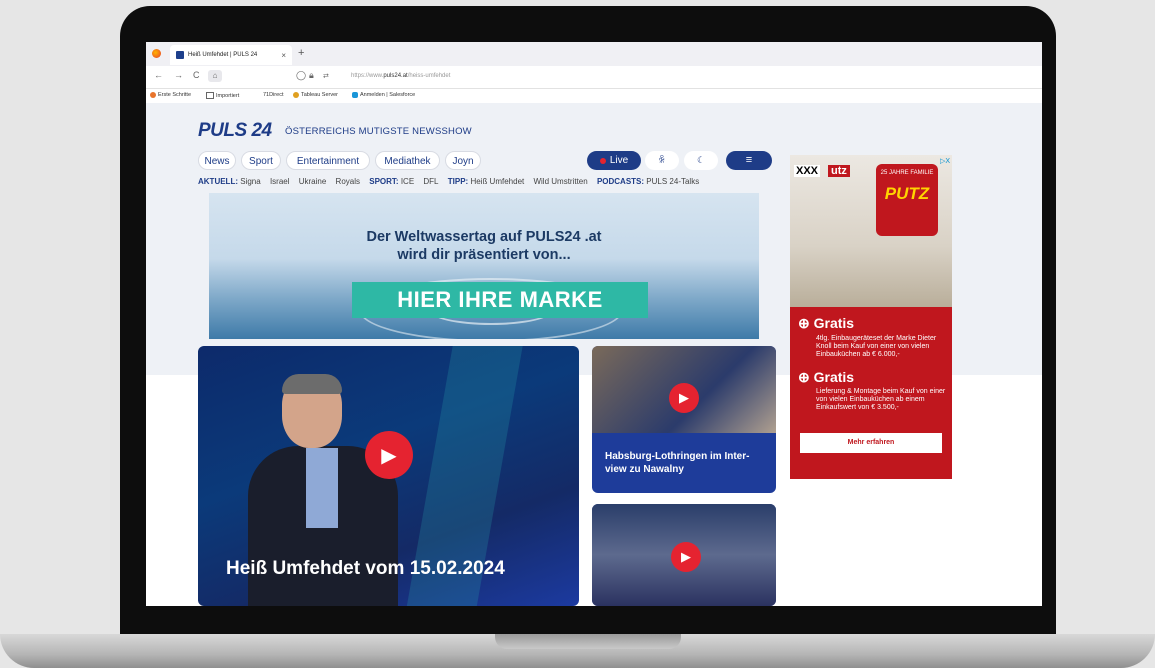  Describe the element at coordinates (588, 641) in the screenshot. I see `laptop-notch` at that location.